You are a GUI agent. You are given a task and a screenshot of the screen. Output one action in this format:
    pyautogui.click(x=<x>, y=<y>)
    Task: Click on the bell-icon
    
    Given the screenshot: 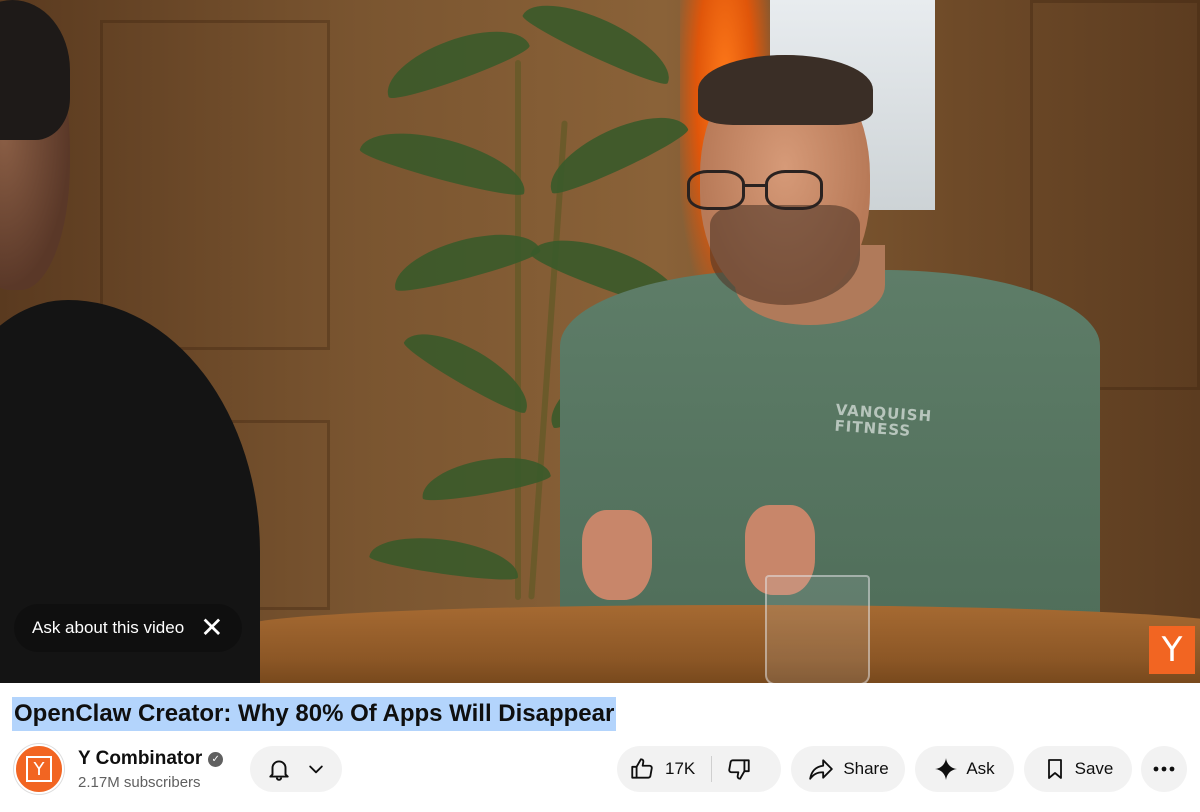 What is the action you would take?
    pyautogui.click(x=279, y=770)
    